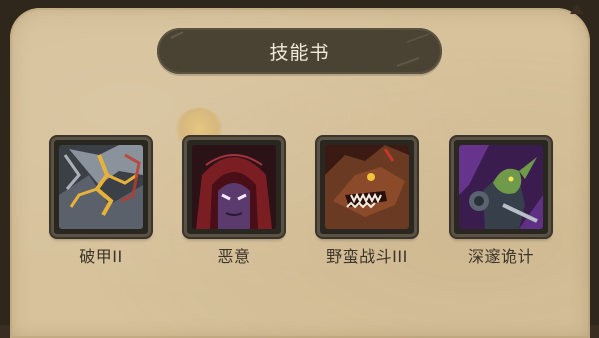  I want to click on goblin-rogue-icon, so click(501, 187).